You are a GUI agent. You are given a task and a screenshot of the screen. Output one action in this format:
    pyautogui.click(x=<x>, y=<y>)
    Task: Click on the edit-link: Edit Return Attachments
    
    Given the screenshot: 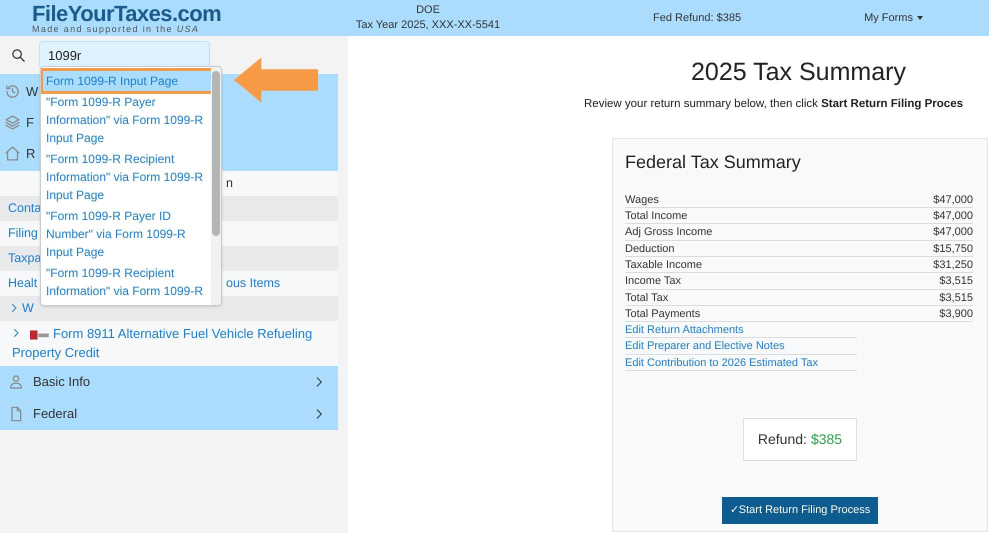 What is the action you would take?
    pyautogui.click(x=684, y=330)
    